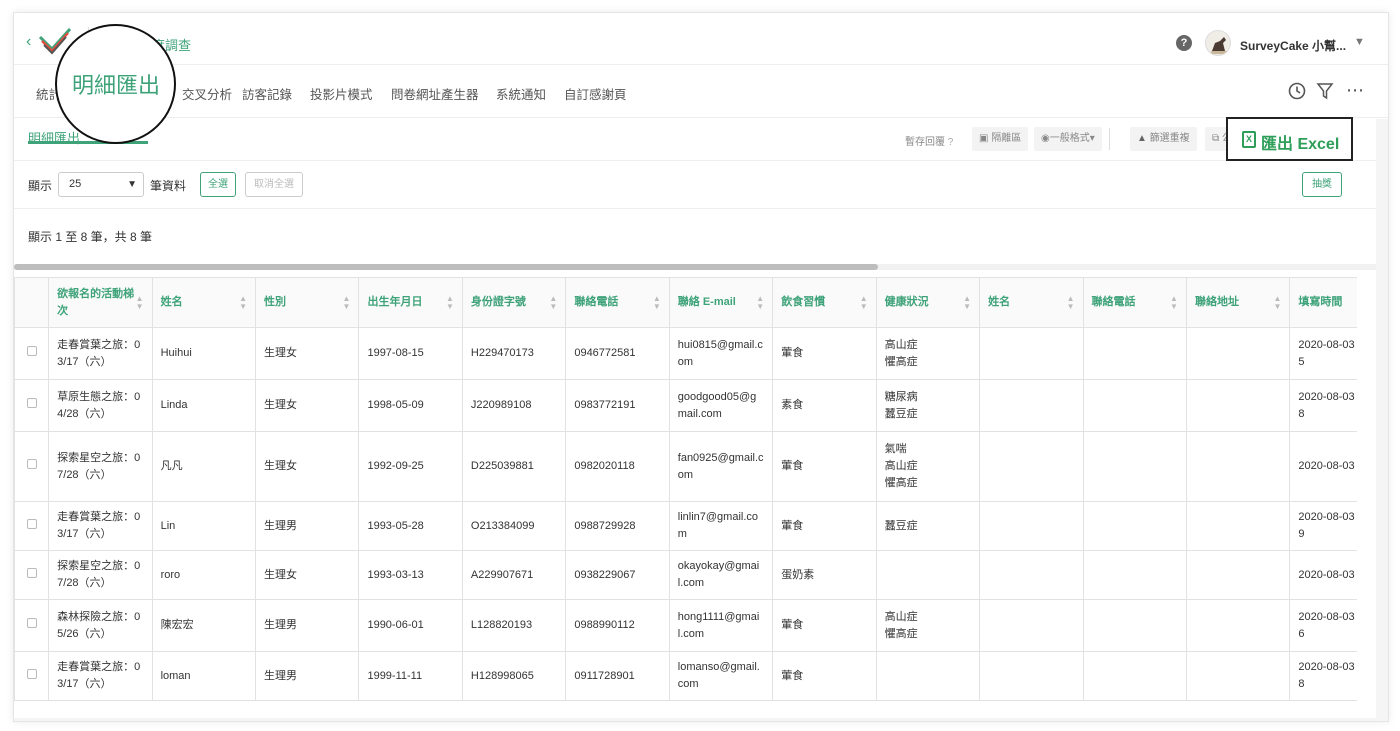  Describe the element at coordinates (28, 42) in the screenshot. I see `back-chevron-icon: ‹` at that location.